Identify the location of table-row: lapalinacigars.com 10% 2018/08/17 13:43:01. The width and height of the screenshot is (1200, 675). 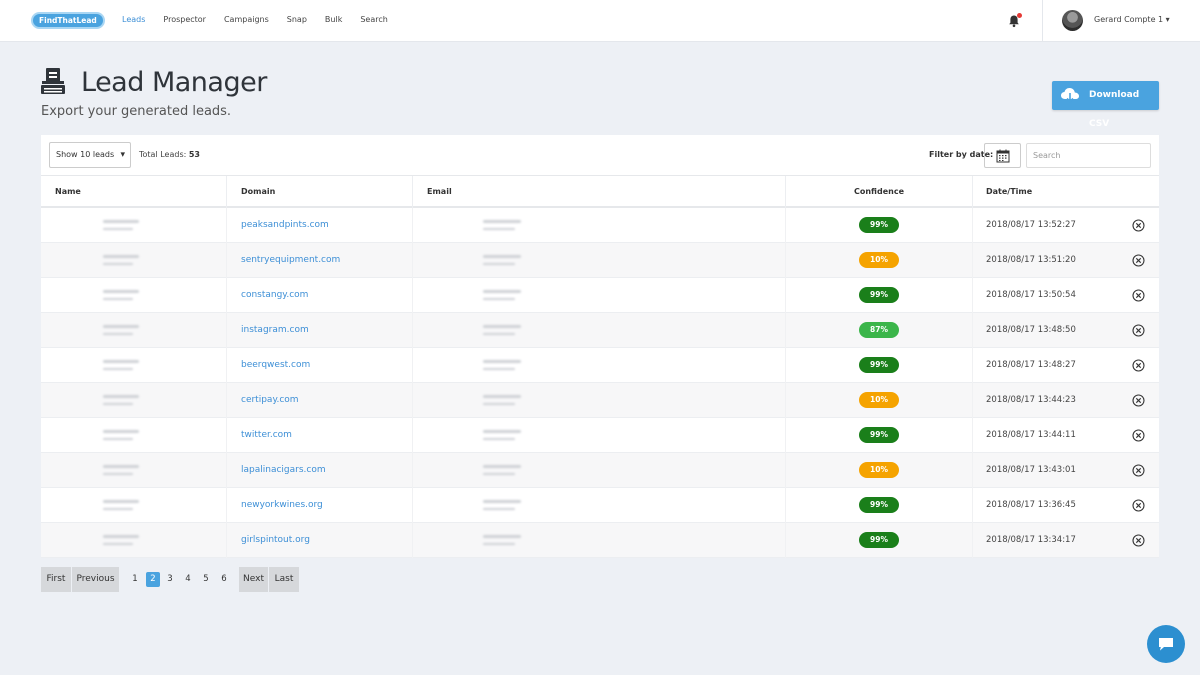
(600, 470).